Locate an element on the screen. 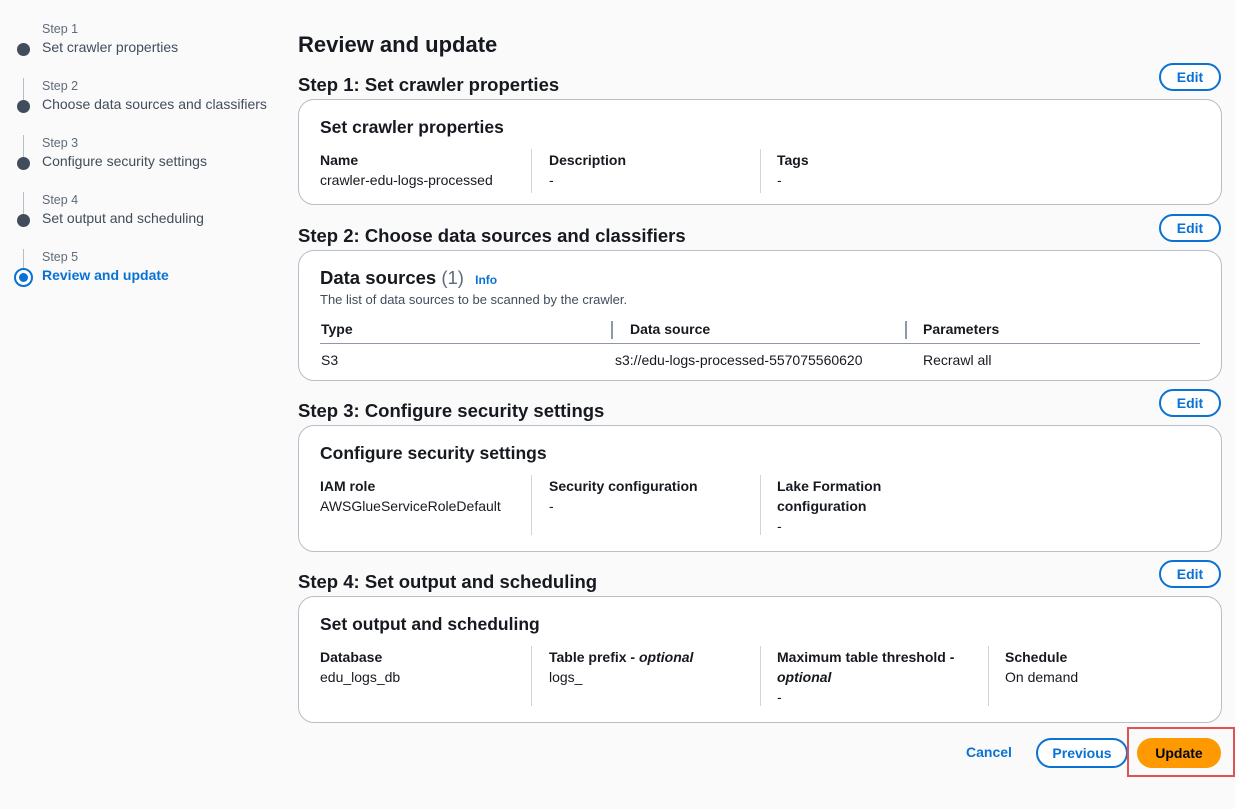 This screenshot has height=809, width=1235. card-title: Set crawler properties is located at coordinates (412, 127).